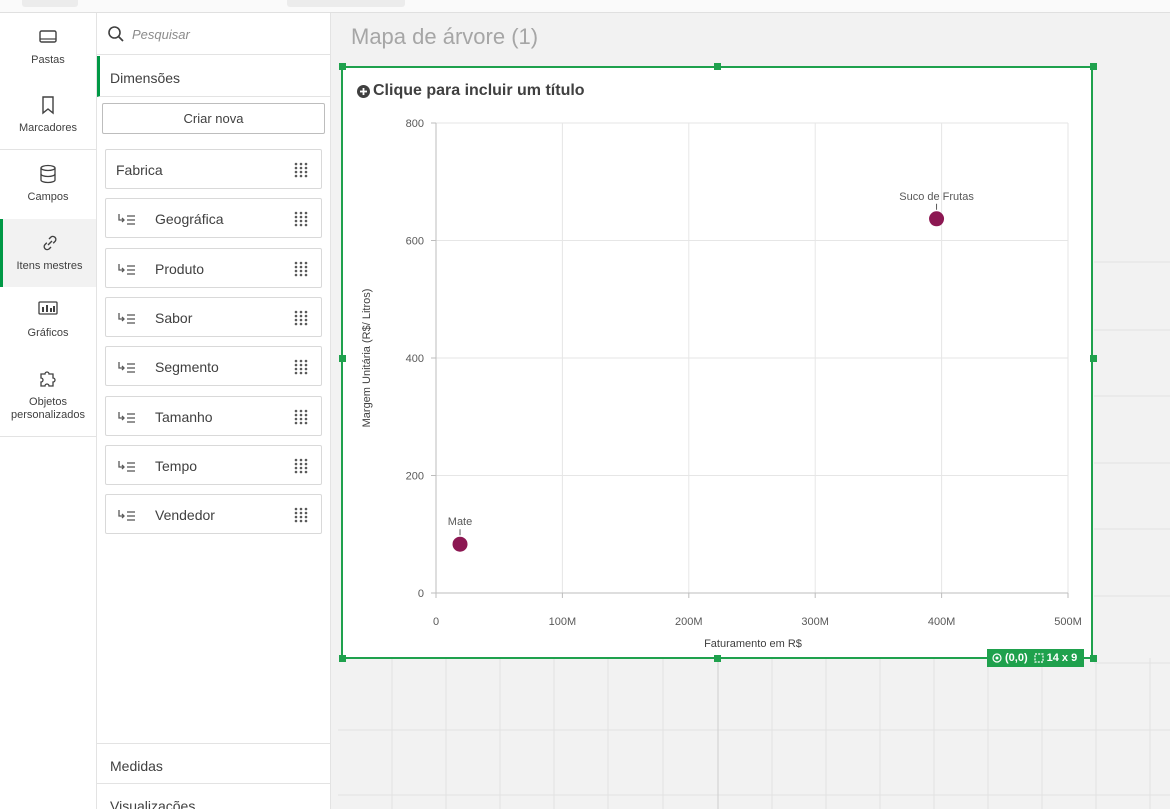 The width and height of the screenshot is (1170, 809). Describe the element at coordinates (367, 358) in the screenshot. I see `y-axis-title: Margem Unitária (R$/ Litros)` at that location.